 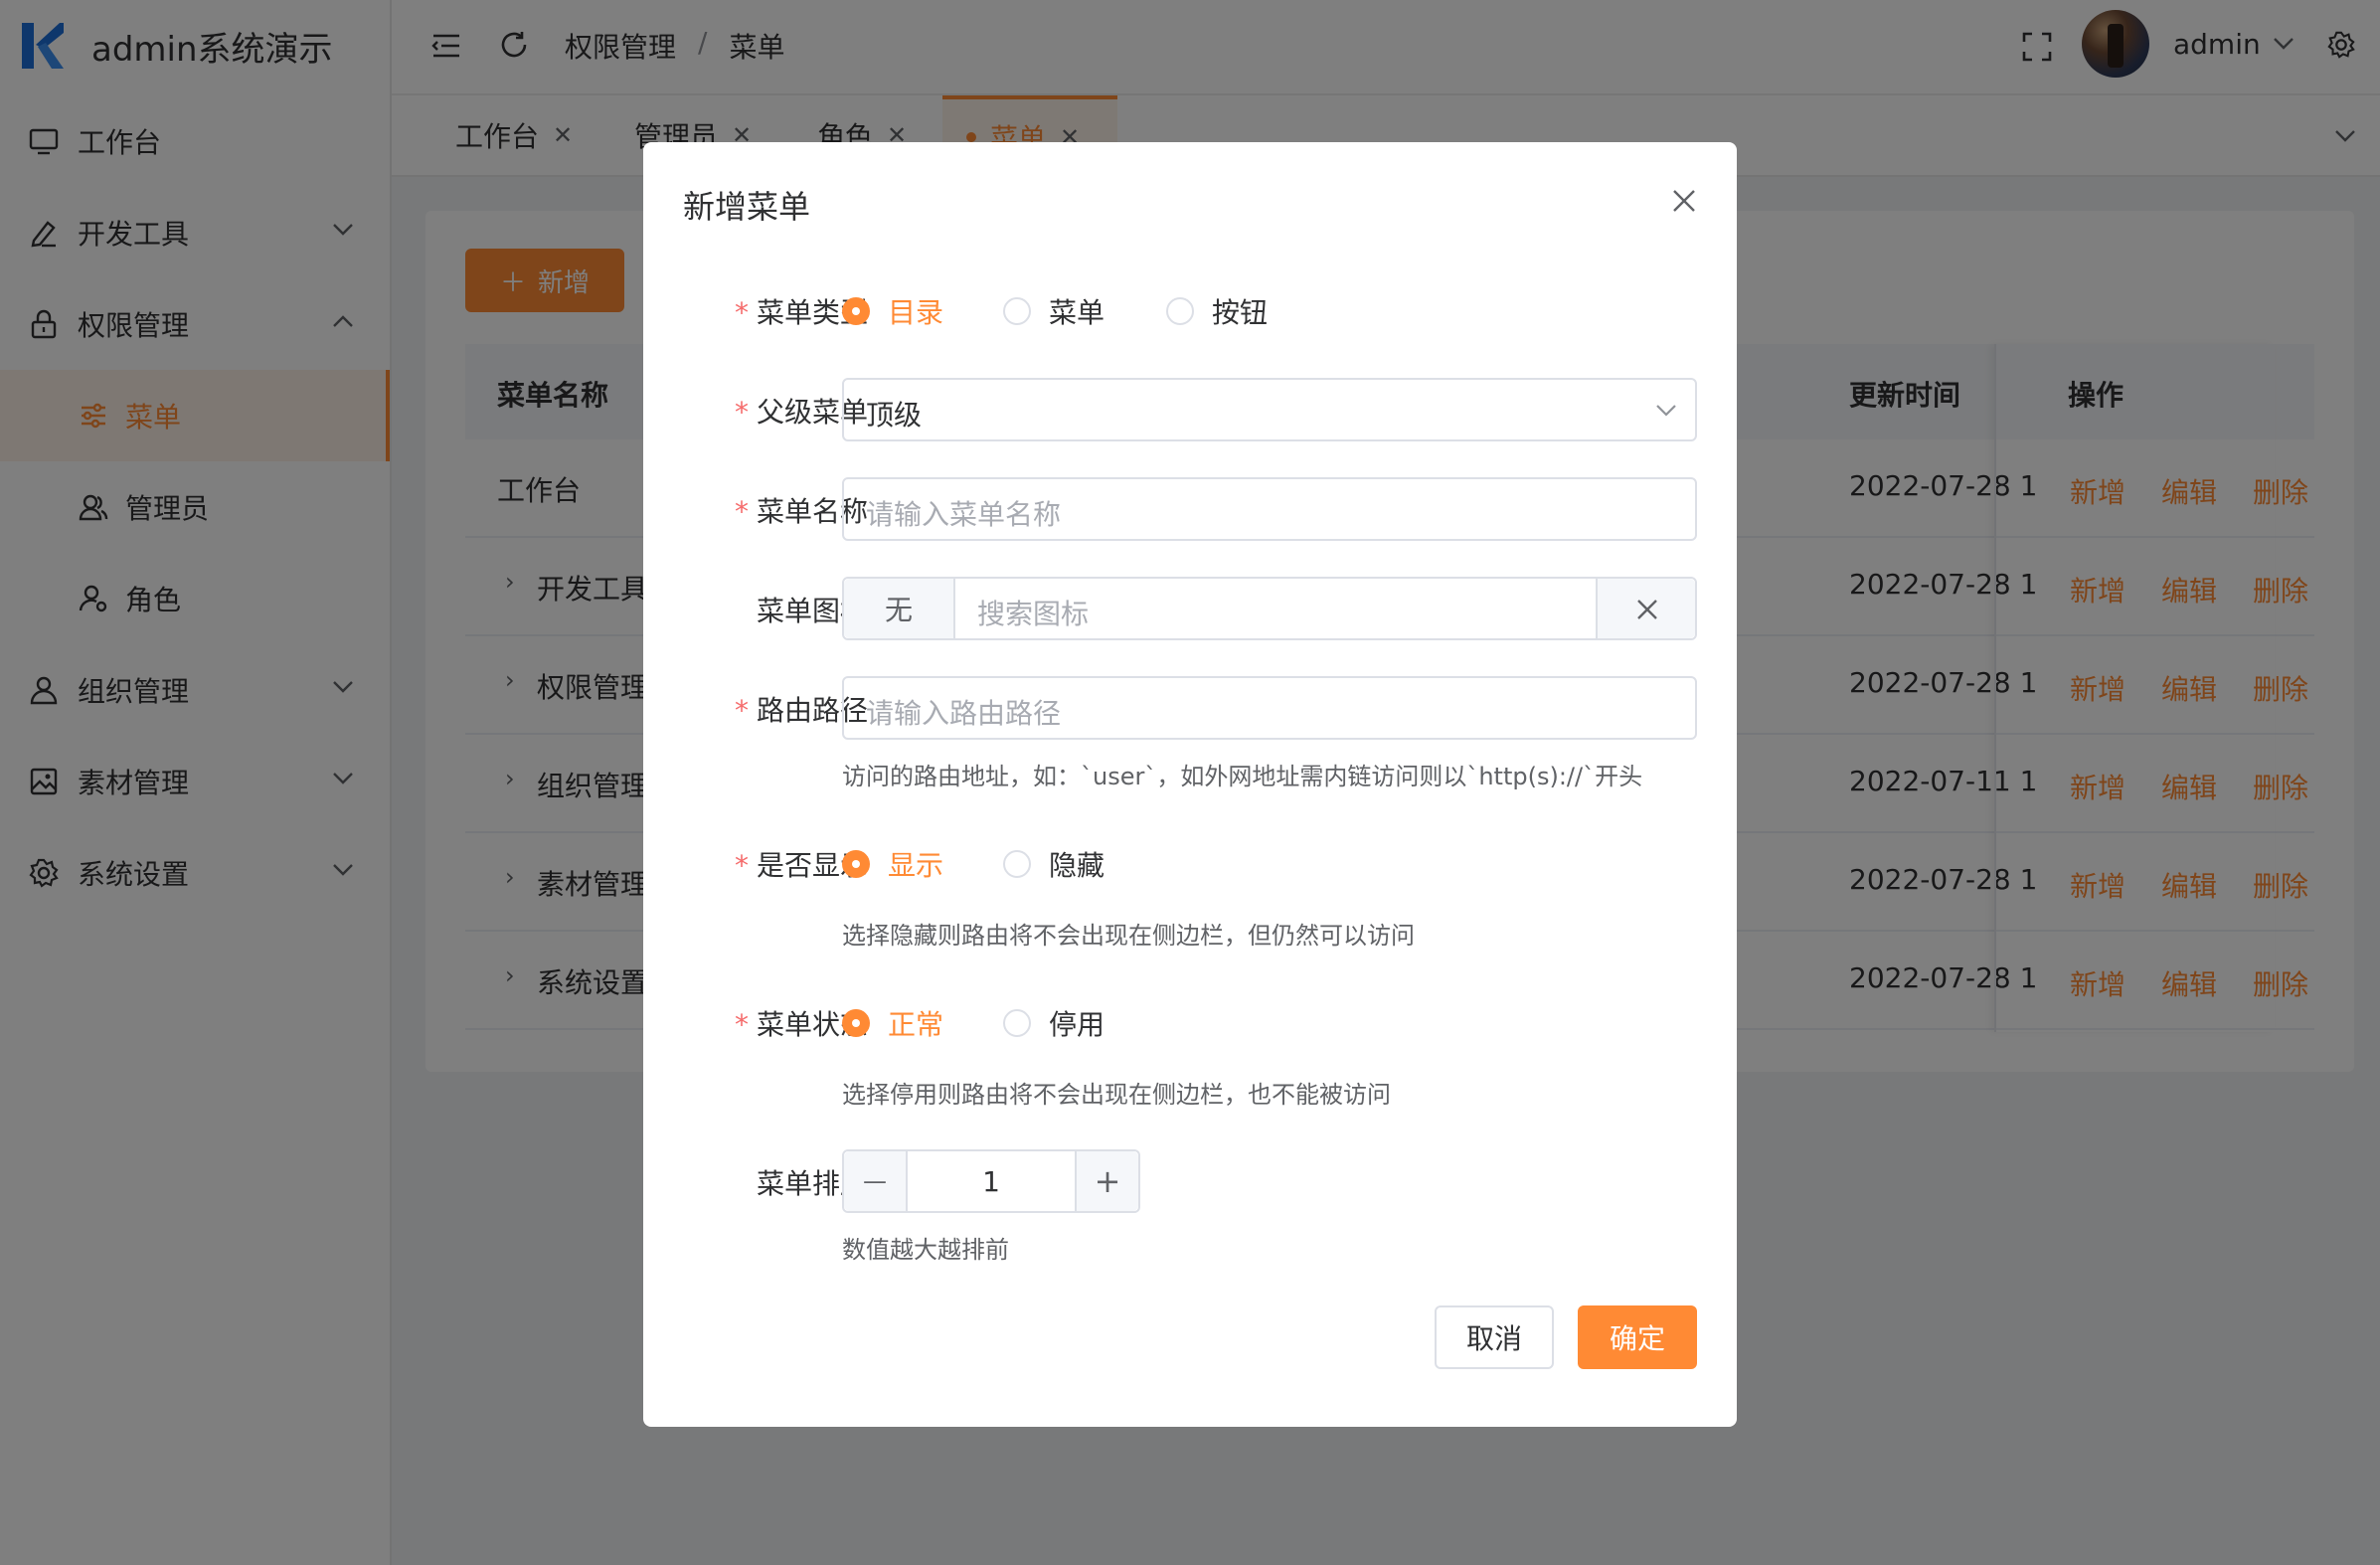 I want to click on status-label: * 菜单状态, so click(x=775, y=1023).